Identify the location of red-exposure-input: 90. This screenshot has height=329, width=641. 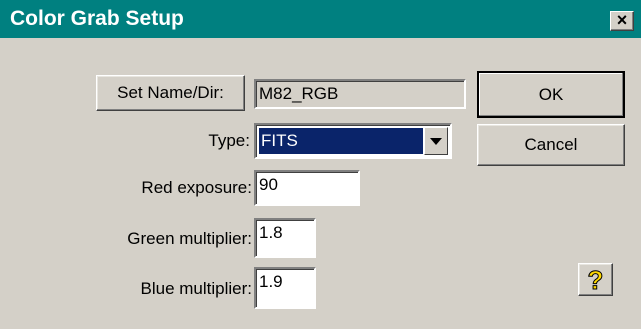
(307, 188).